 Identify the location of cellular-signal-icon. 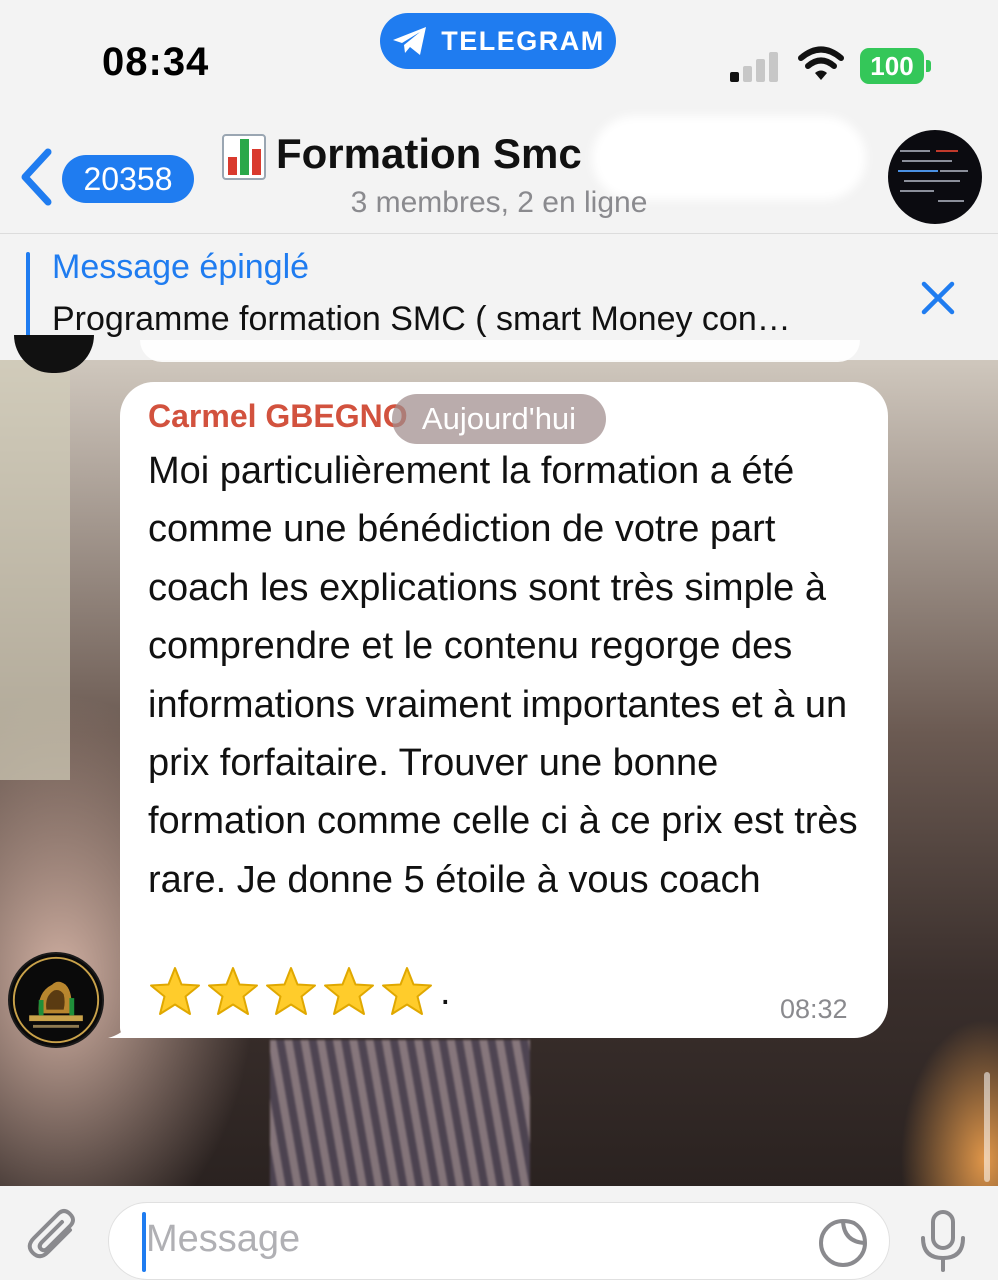
(755, 66).